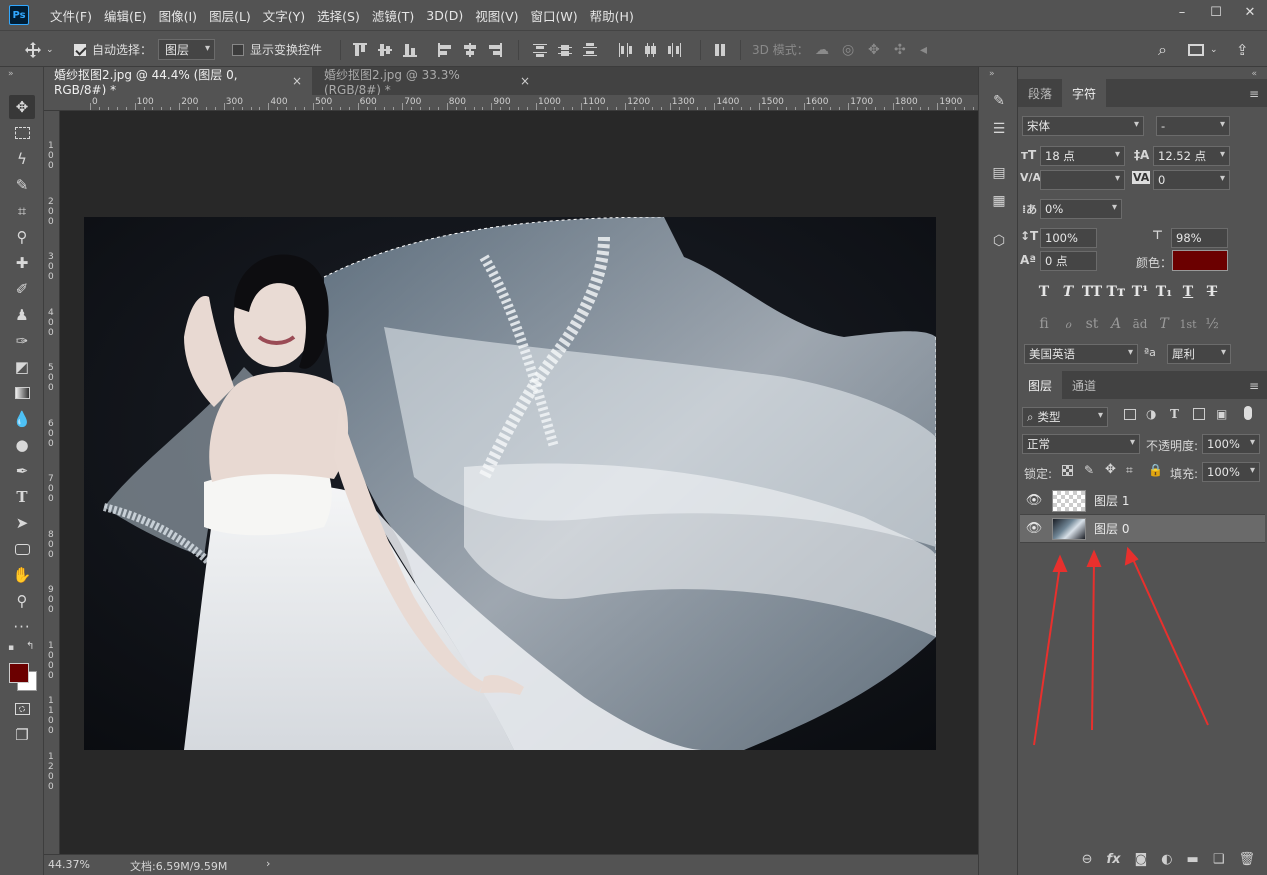 The width and height of the screenshot is (1267, 875). What do you see at coordinates (1040, 93) in the screenshot?
I see `tab-paragraph: 段落` at bounding box center [1040, 93].